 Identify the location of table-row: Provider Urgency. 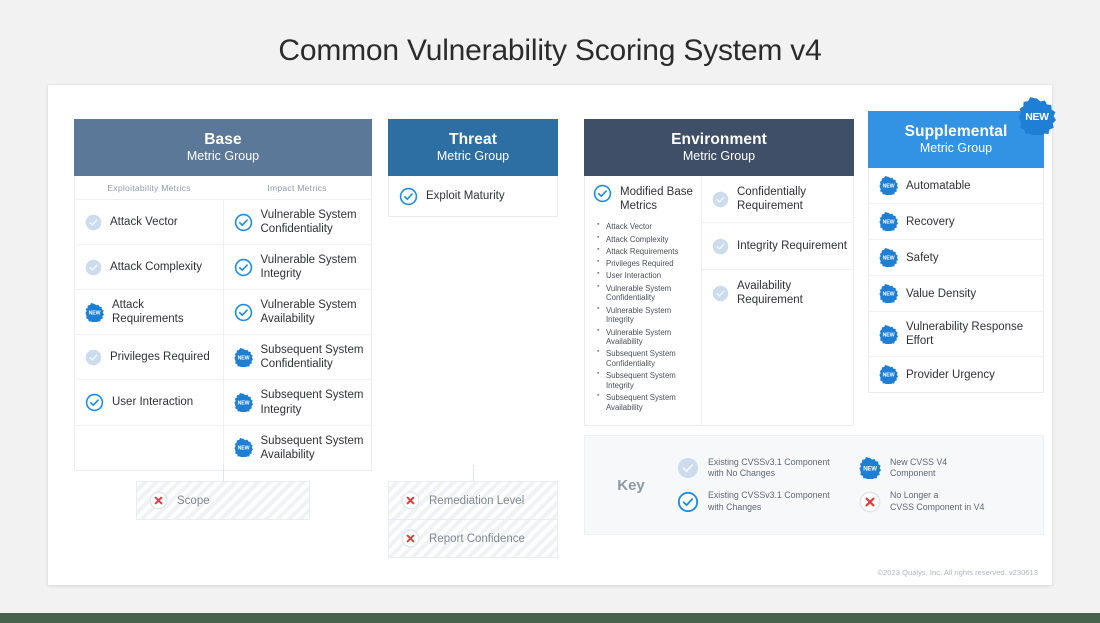
(956, 374).